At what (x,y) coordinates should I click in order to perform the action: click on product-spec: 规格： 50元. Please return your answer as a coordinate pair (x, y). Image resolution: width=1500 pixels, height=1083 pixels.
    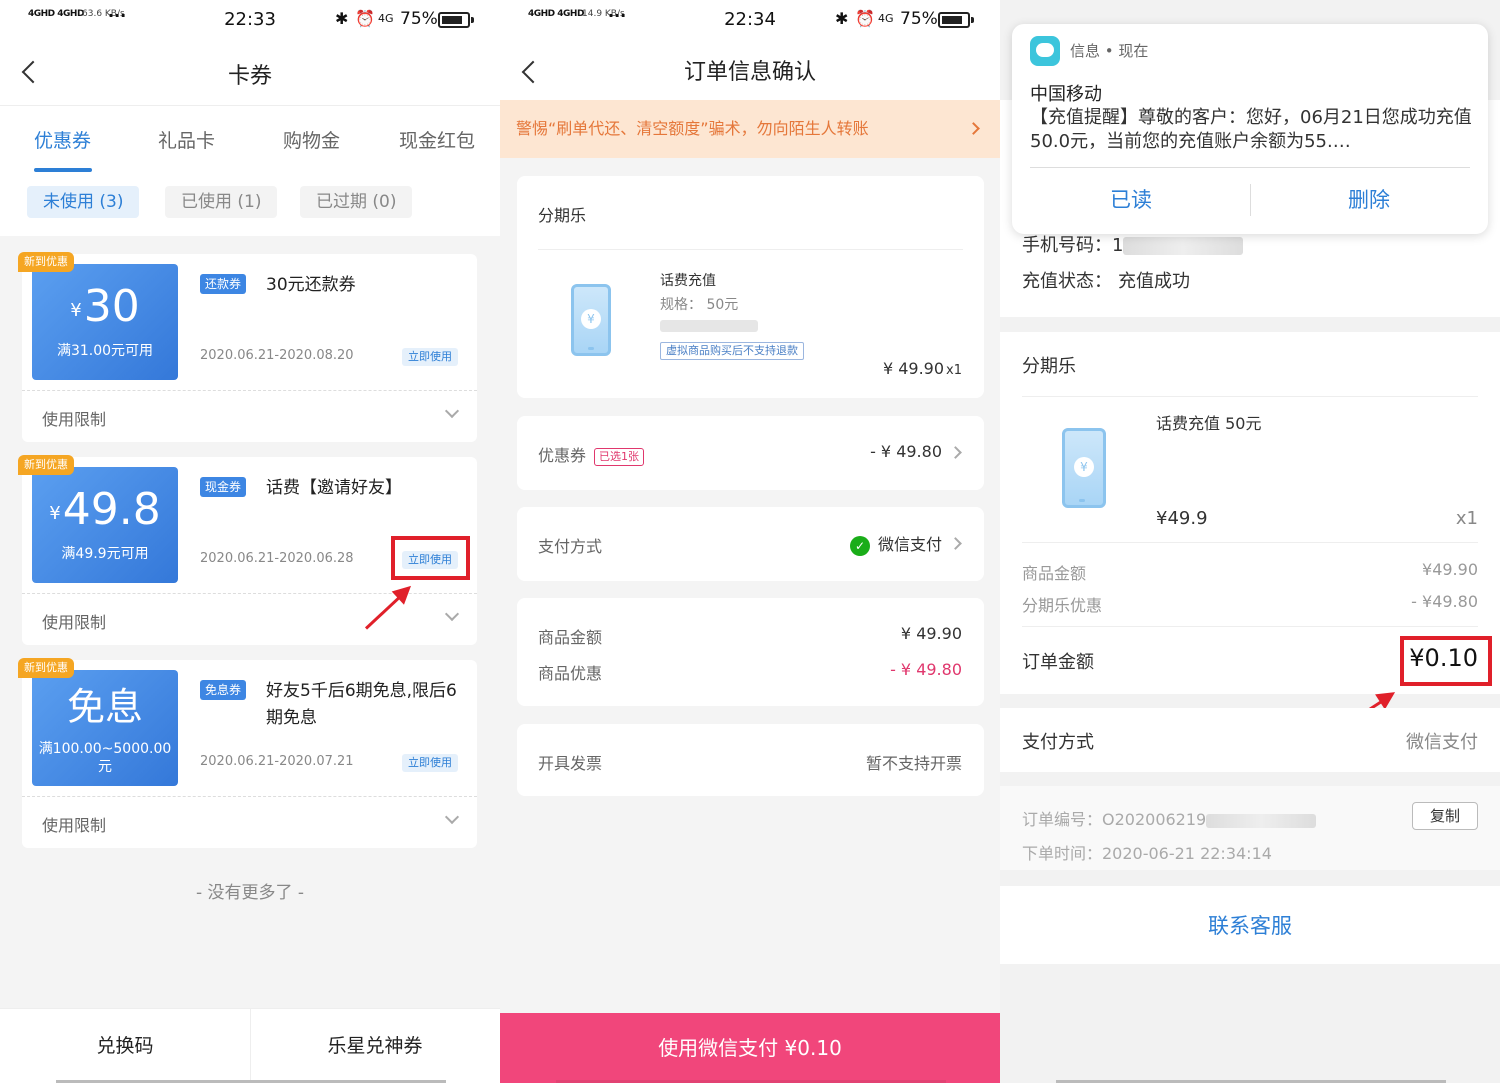
    Looking at the image, I should click on (699, 305).